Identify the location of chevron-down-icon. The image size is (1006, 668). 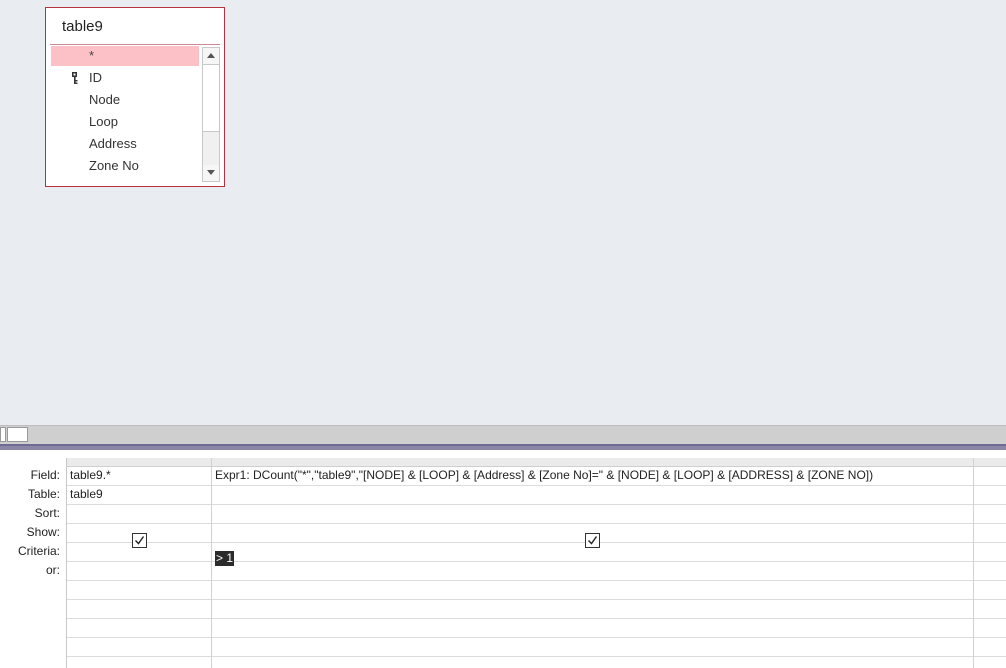
(211, 172).